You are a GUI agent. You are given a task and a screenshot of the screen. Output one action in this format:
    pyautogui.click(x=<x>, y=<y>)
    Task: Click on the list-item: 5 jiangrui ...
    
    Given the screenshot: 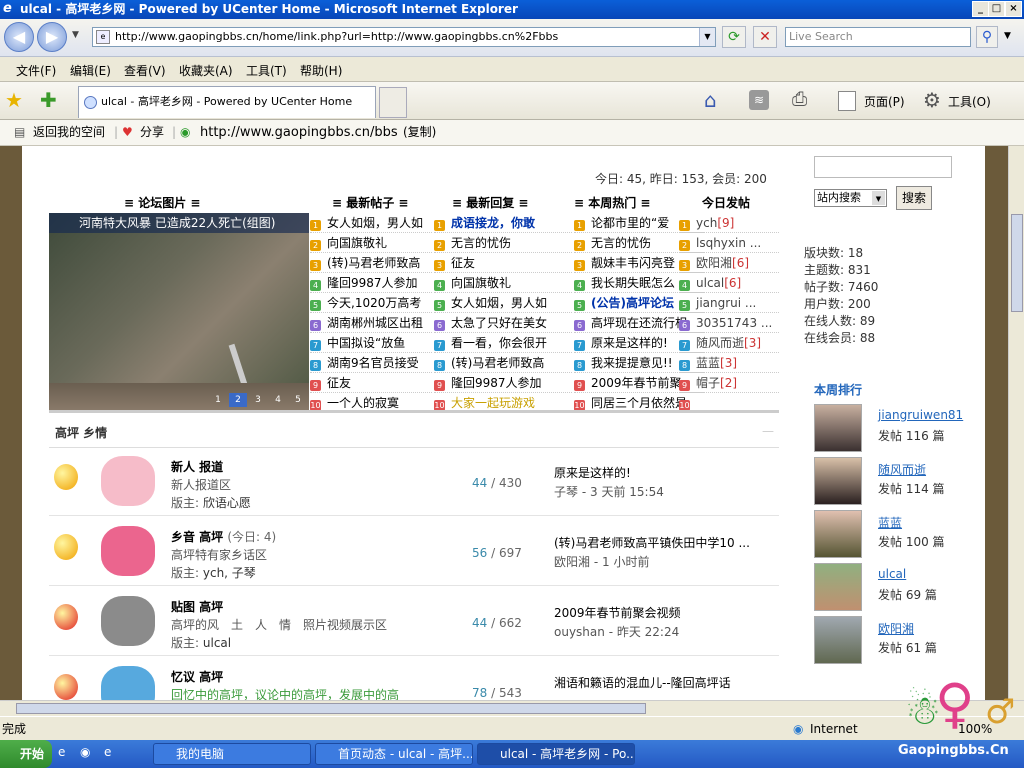 What is the action you would take?
    pyautogui.click(x=729, y=303)
    